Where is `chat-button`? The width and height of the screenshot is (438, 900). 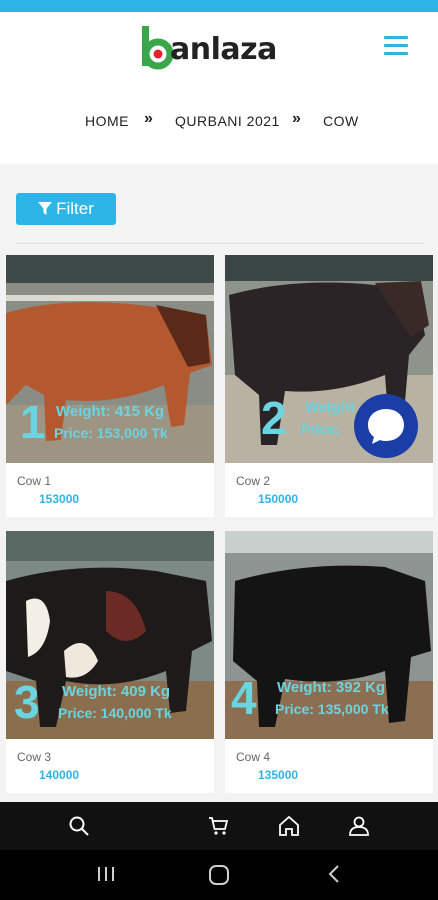 chat-button is located at coordinates (386, 426).